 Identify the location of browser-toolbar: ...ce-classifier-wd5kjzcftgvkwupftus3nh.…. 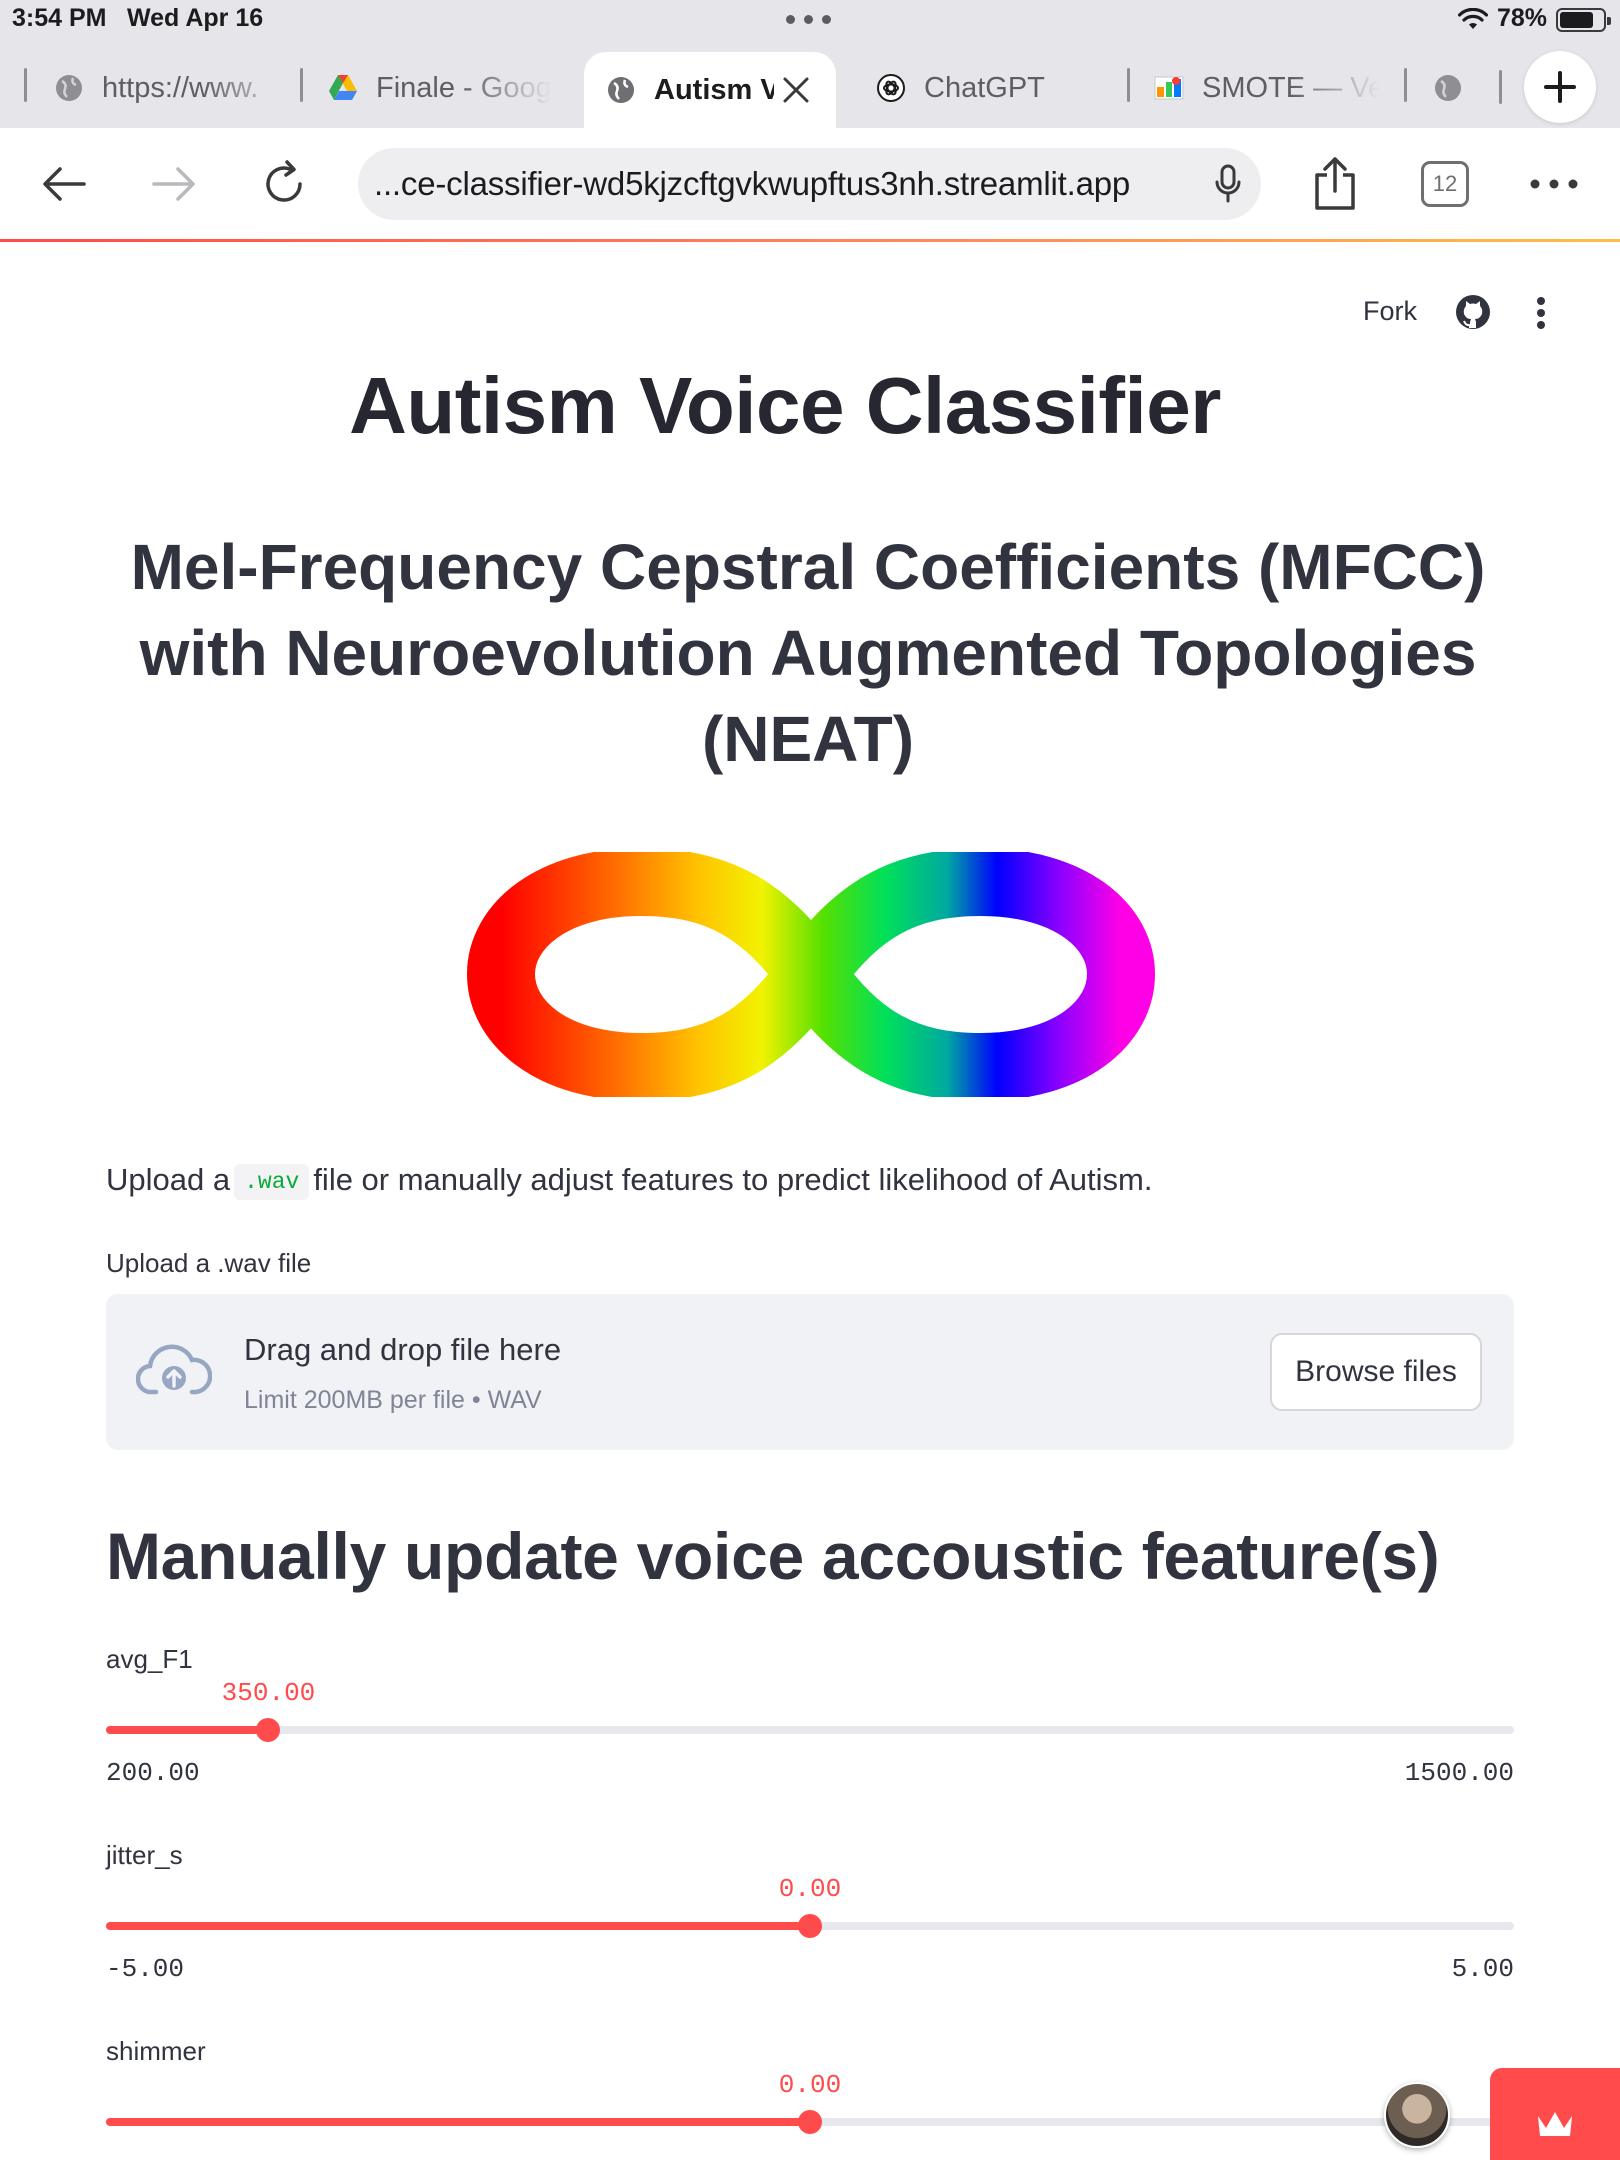
(810, 184).